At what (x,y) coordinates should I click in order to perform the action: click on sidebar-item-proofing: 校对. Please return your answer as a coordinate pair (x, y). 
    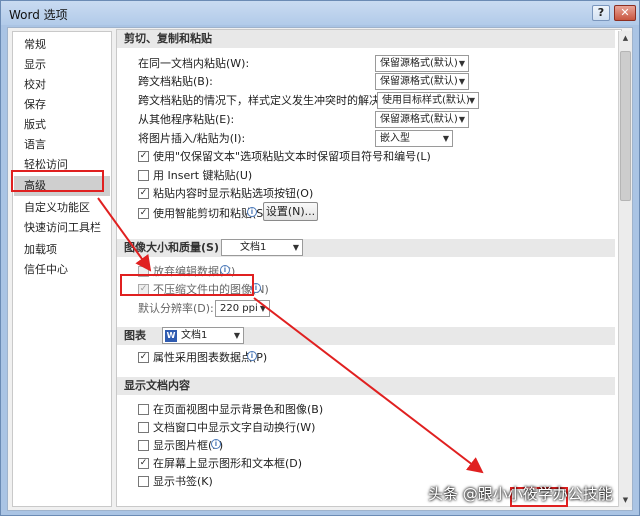
    Looking at the image, I should click on (62, 85).